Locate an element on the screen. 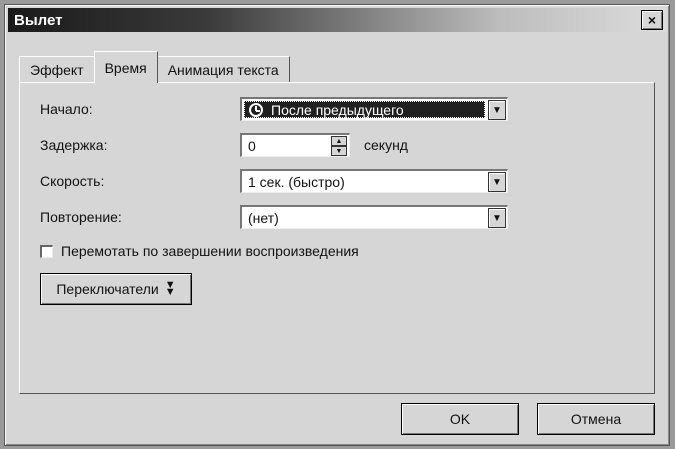 The height and width of the screenshot is (449, 675). rewind-row: Перемотать по завершении воспроизведения is located at coordinates (199, 251).